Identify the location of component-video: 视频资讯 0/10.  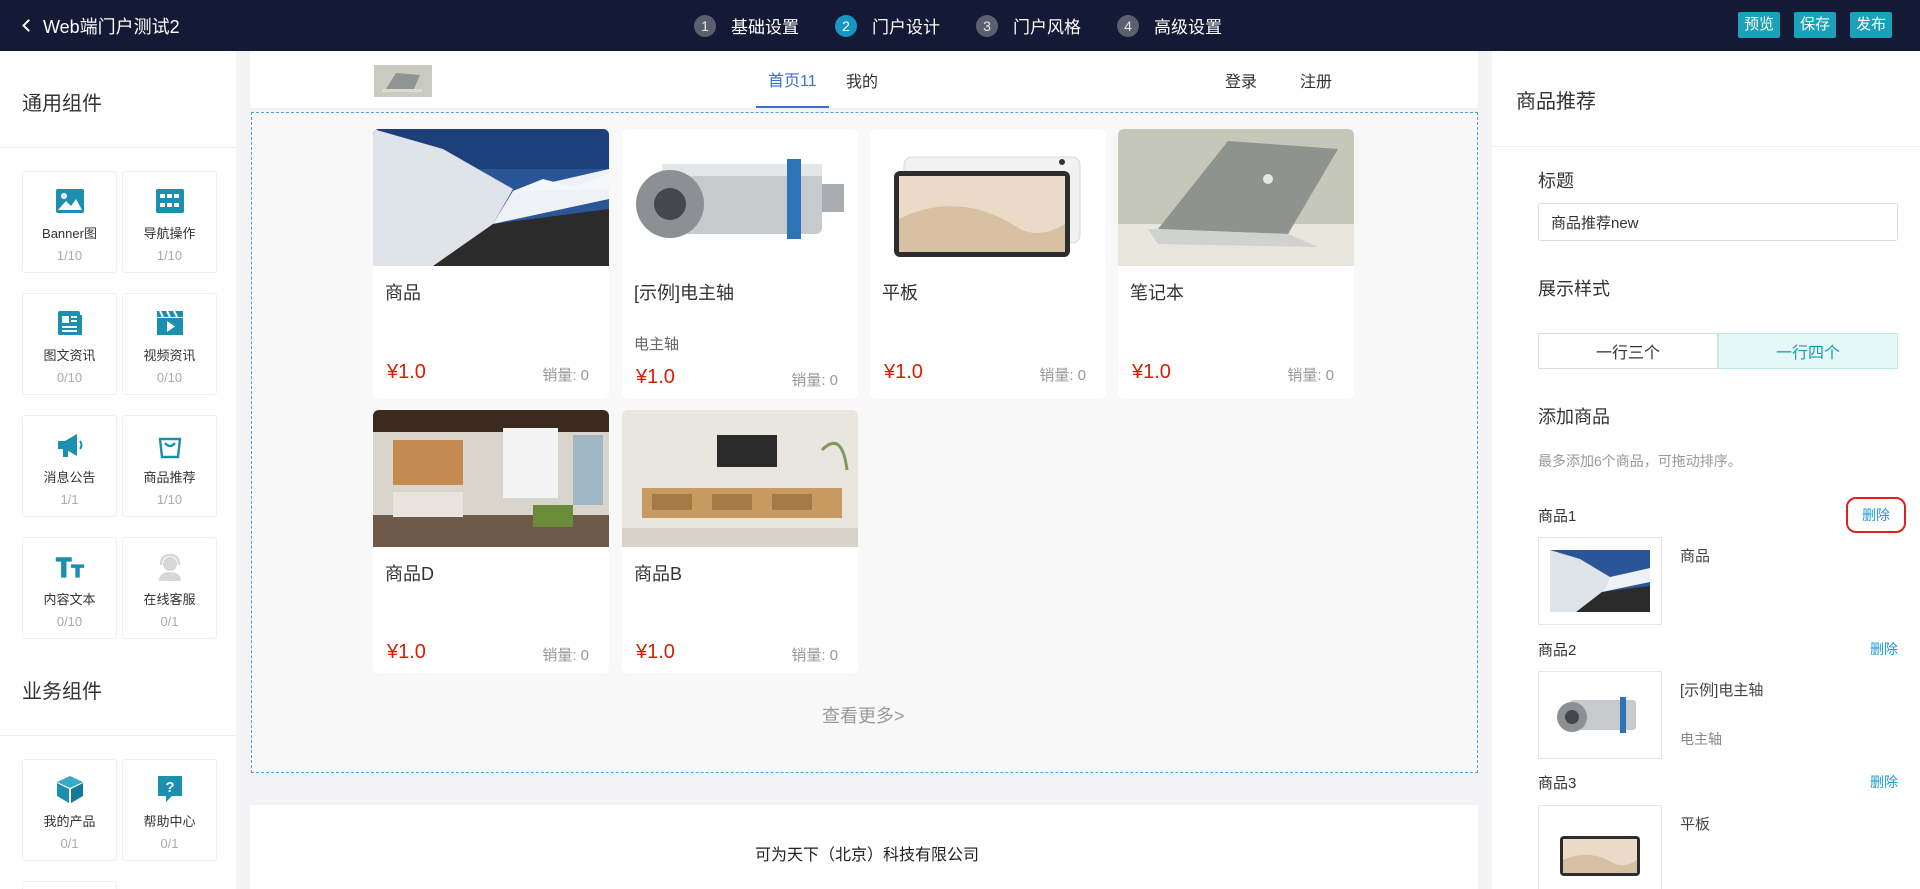
(169, 344).